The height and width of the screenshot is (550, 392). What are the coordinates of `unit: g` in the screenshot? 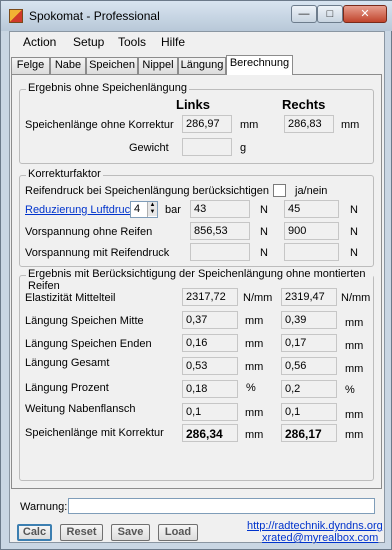 It's located at (243, 148).